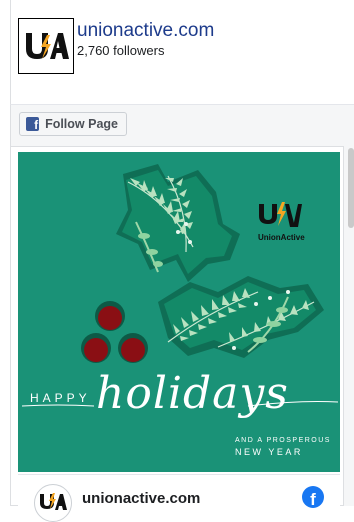 This screenshot has width=354, height=522. What do you see at coordinates (121, 50) in the screenshot?
I see `followers-count: 2,760 followers` at bounding box center [121, 50].